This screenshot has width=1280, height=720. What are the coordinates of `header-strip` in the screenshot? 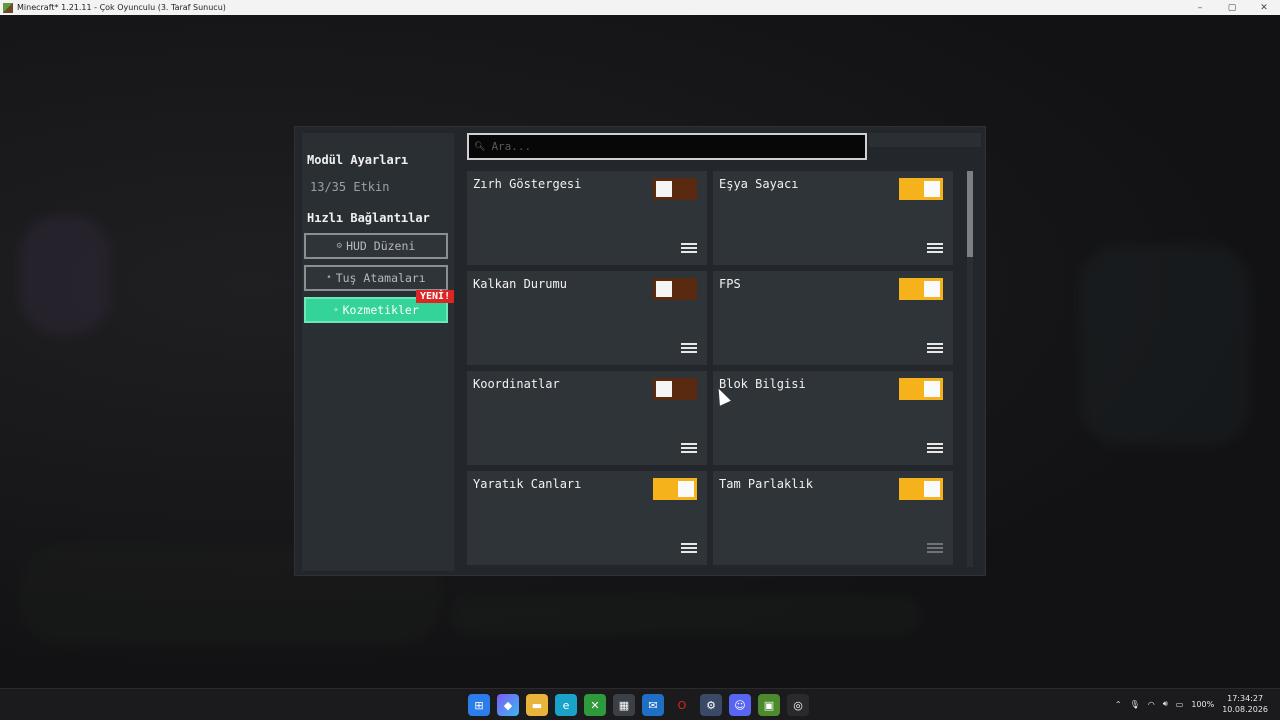 It's located at (925, 140).